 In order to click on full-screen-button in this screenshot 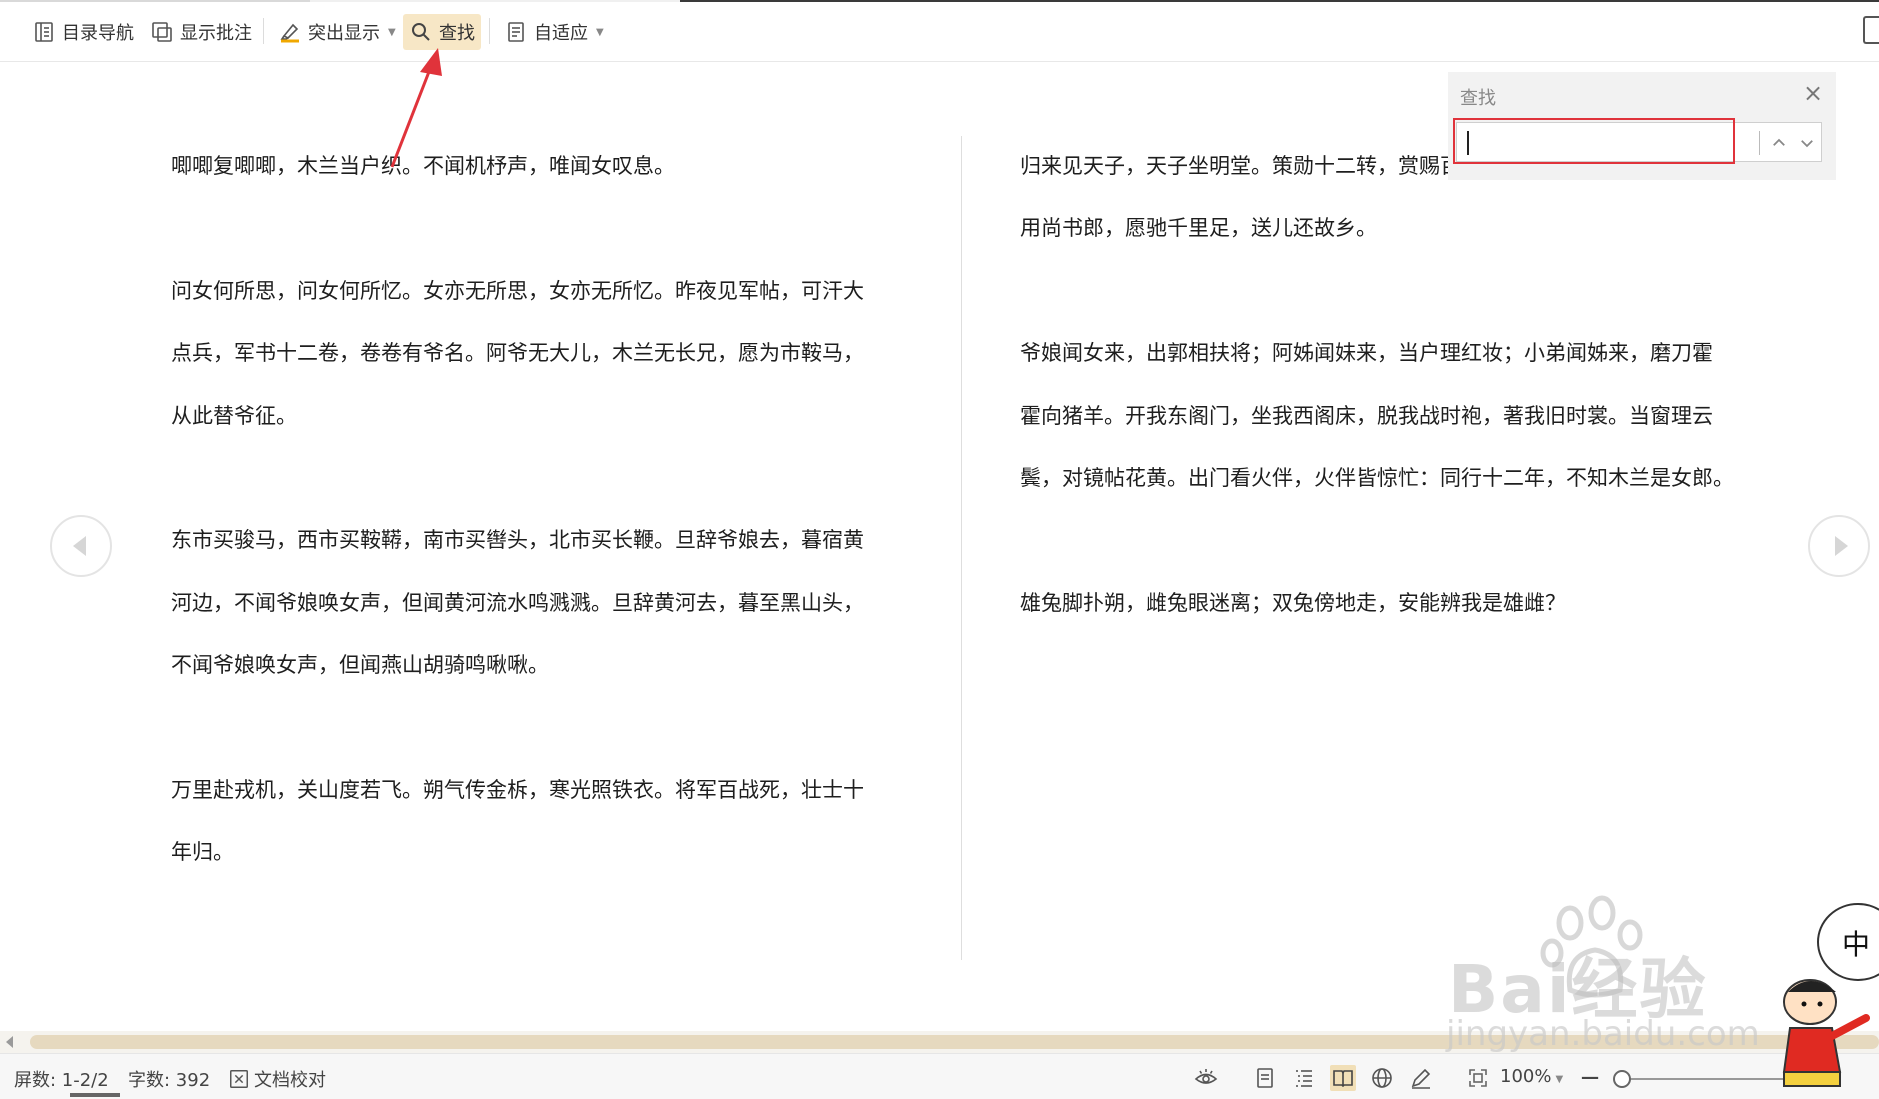, I will do `click(1478, 1078)`.